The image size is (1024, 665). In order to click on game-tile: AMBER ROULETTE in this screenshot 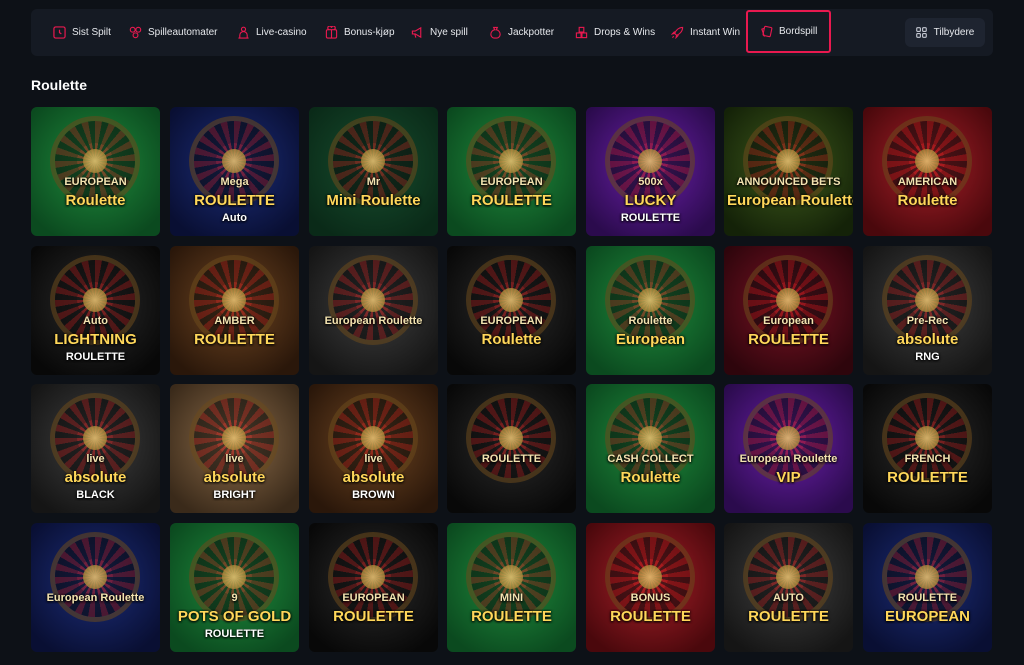, I will do `click(234, 310)`.